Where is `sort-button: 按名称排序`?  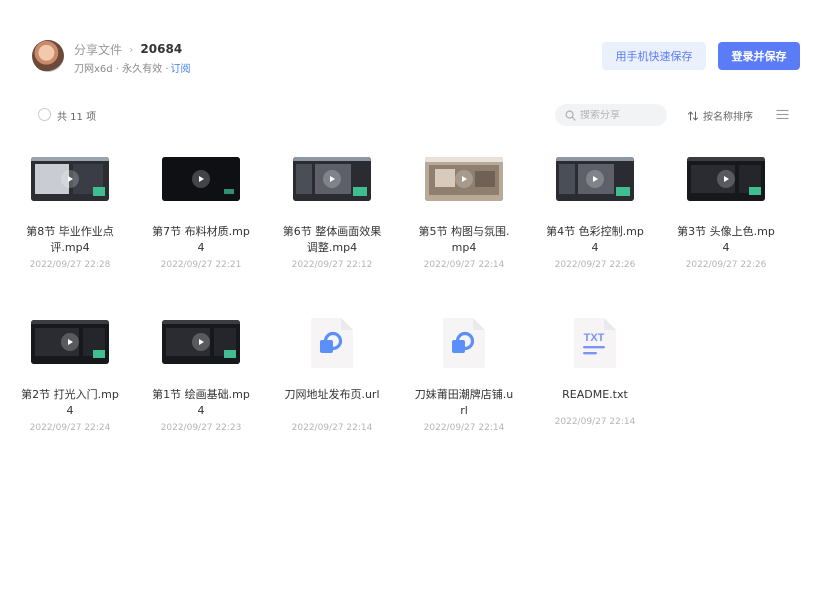 sort-button: 按名称排序 is located at coordinates (720, 115).